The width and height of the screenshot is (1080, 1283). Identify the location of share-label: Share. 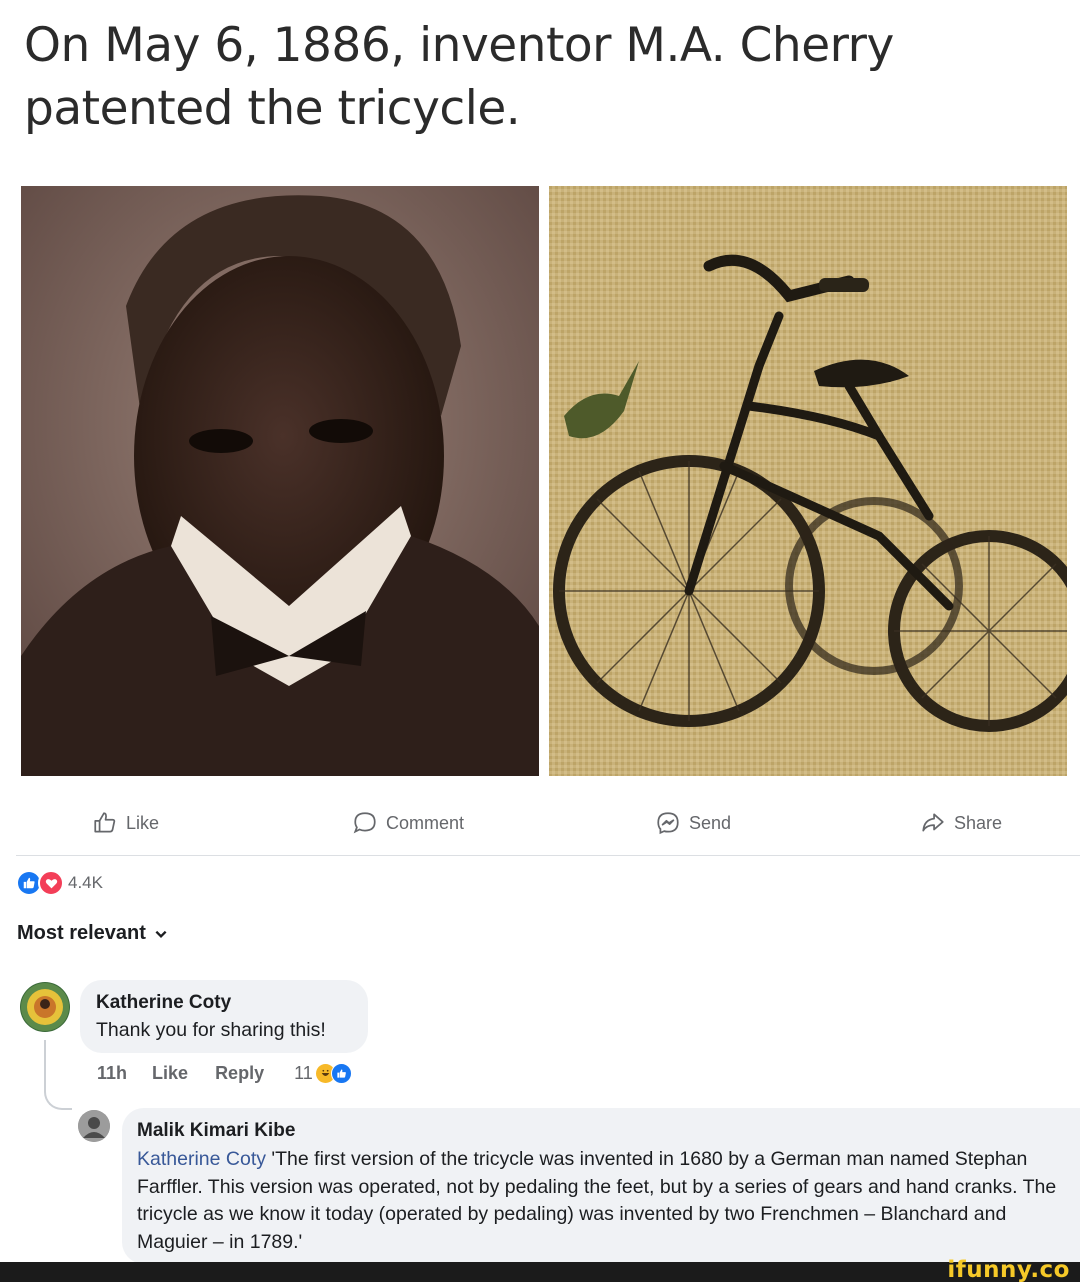
(978, 822).